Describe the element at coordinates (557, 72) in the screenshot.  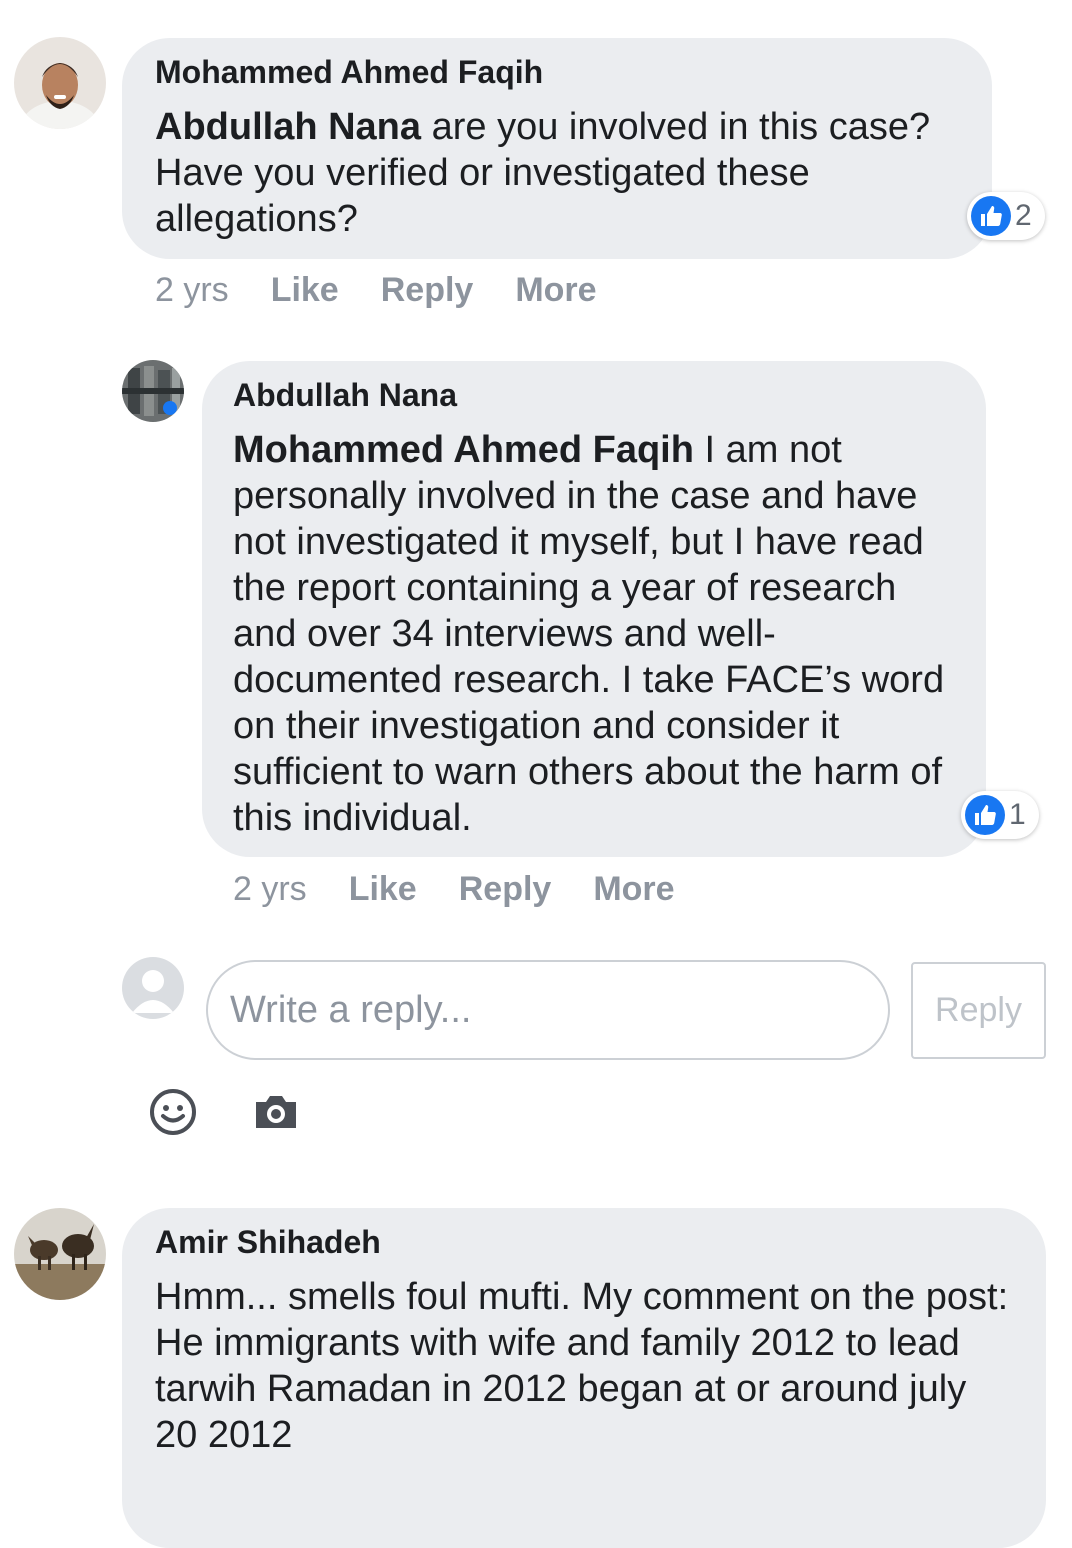
I see `comment-author: Mohammed Ahmed Faqih` at that location.